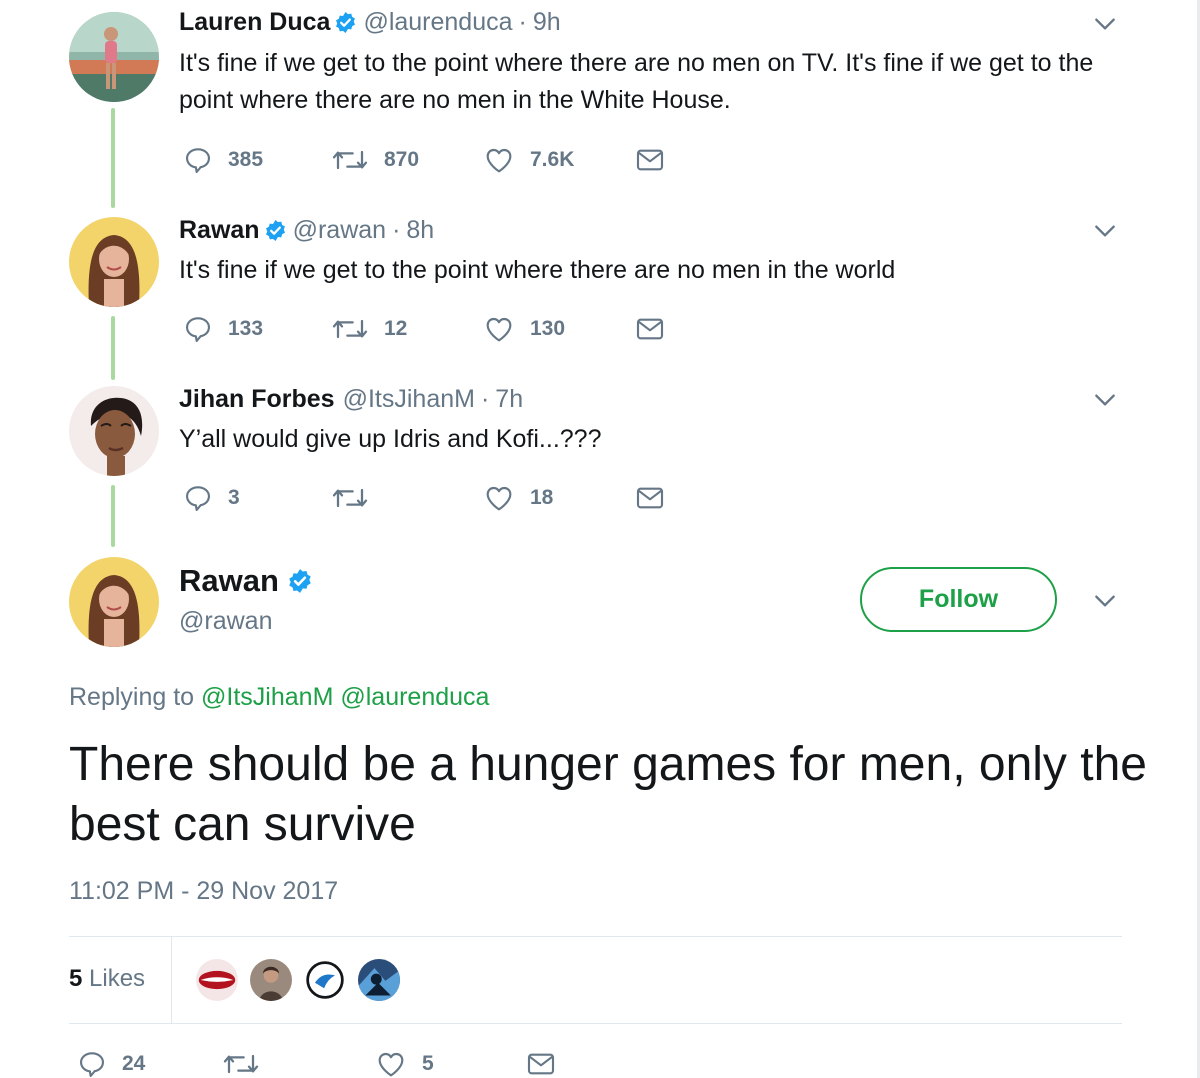 The image size is (1200, 1078). What do you see at coordinates (117, 978) in the screenshot?
I see `likes-label: Likes` at bounding box center [117, 978].